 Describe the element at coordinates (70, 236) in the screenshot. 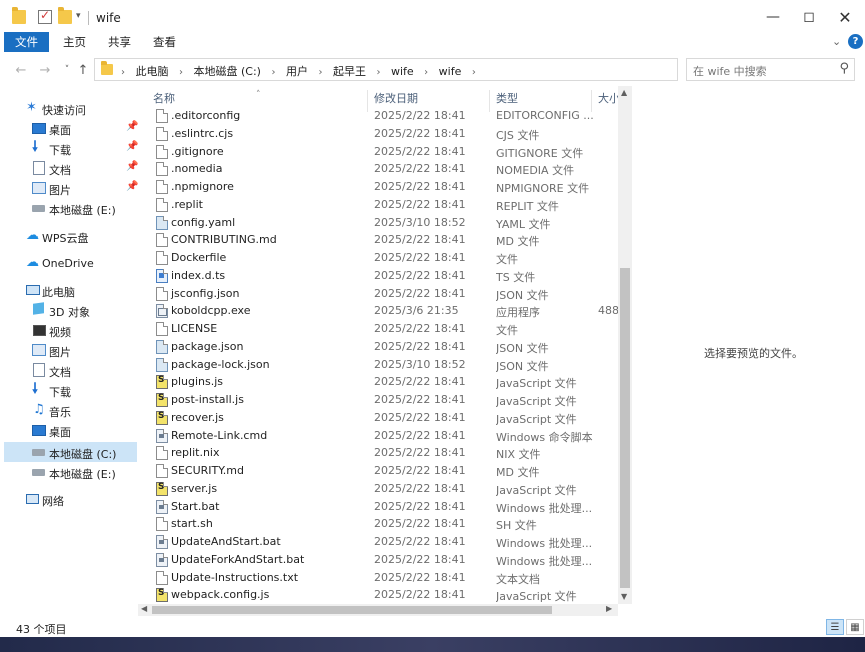

I see `sidebar-item-wps-cloud: ☁ WPS云盘` at that location.